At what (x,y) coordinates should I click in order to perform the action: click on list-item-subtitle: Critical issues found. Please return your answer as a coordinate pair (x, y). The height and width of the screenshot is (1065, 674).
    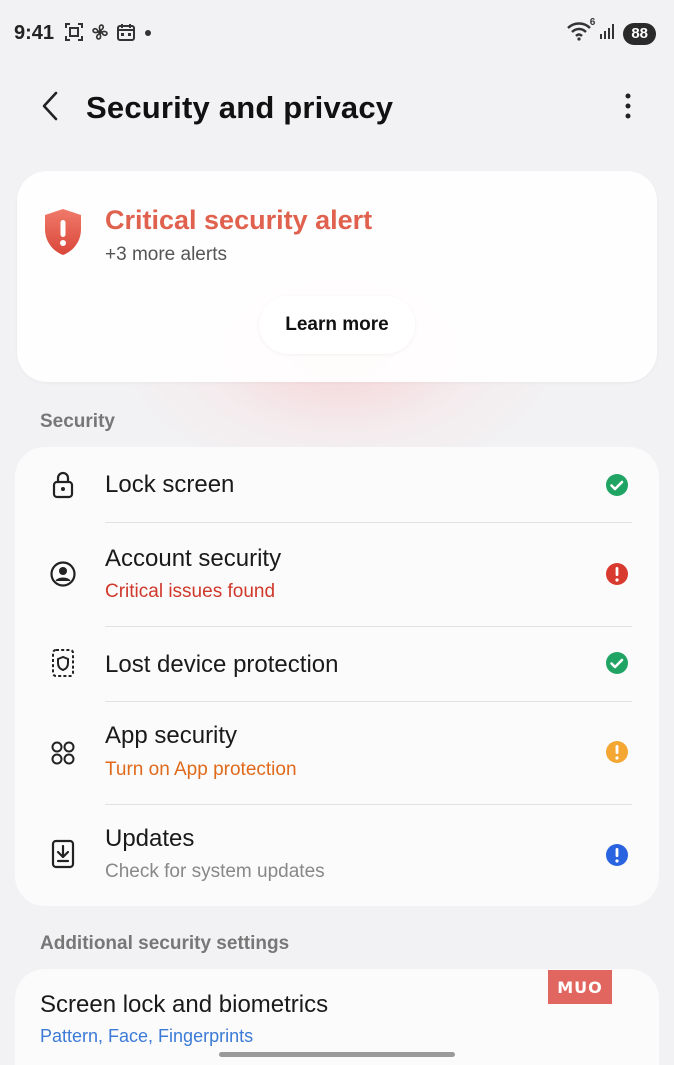
    Looking at the image, I should click on (190, 591).